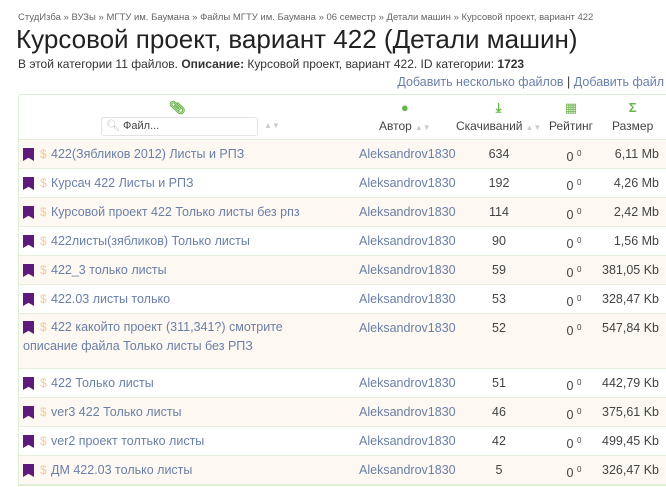  What do you see at coordinates (499, 241) in the screenshot?
I see `download-count: 90` at bounding box center [499, 241].